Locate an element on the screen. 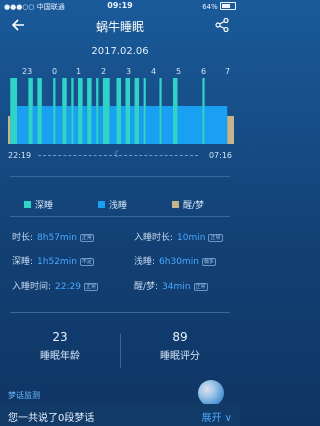 Image resolution: width=320 pixels, height=426 pixels. sleep-age-label: 睡眠年龄 is located at coordinates (60, 356).